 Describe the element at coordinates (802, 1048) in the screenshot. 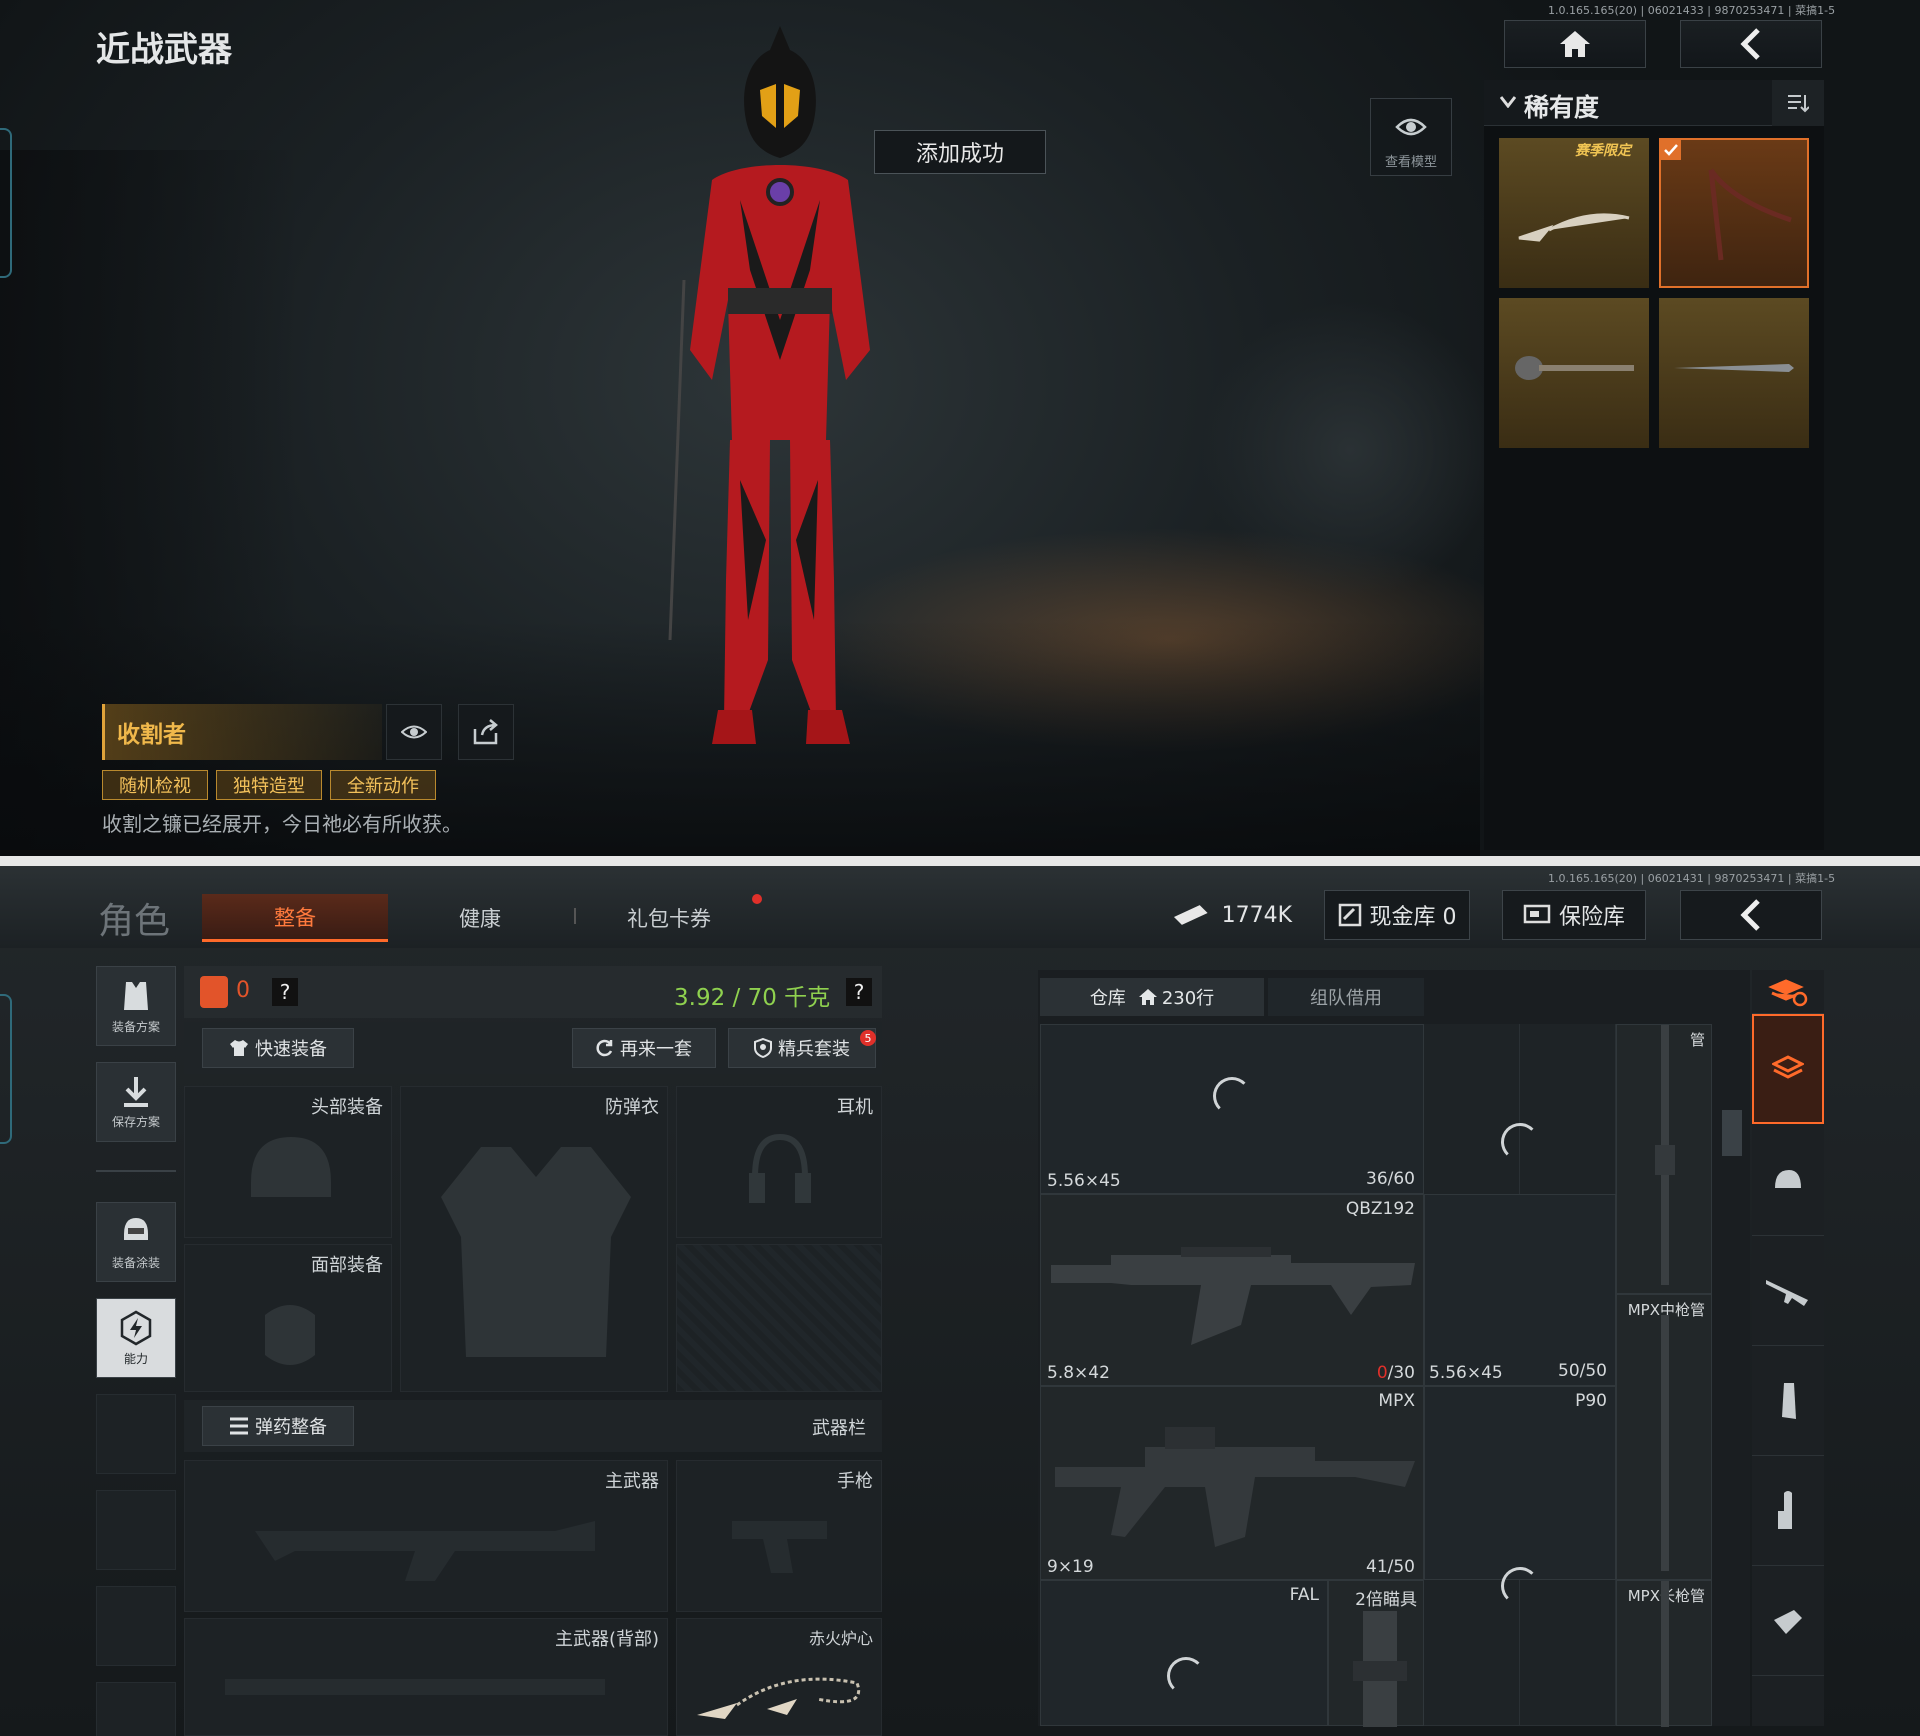

I see `elite-kit-button: 精兵套装` at that location.